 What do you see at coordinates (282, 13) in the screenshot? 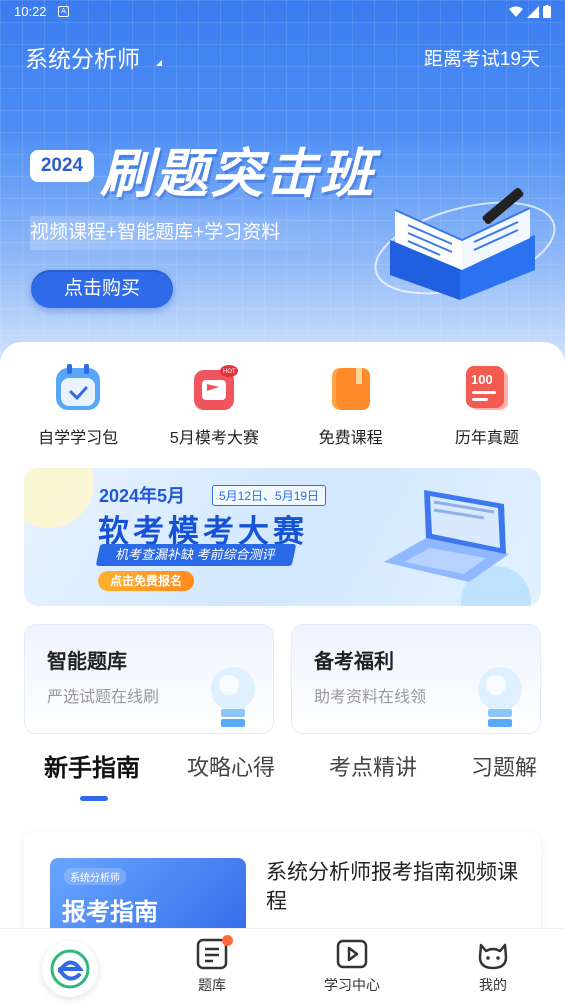
I see `status-bar: 10:22 A` at bounding box center [282, 13].